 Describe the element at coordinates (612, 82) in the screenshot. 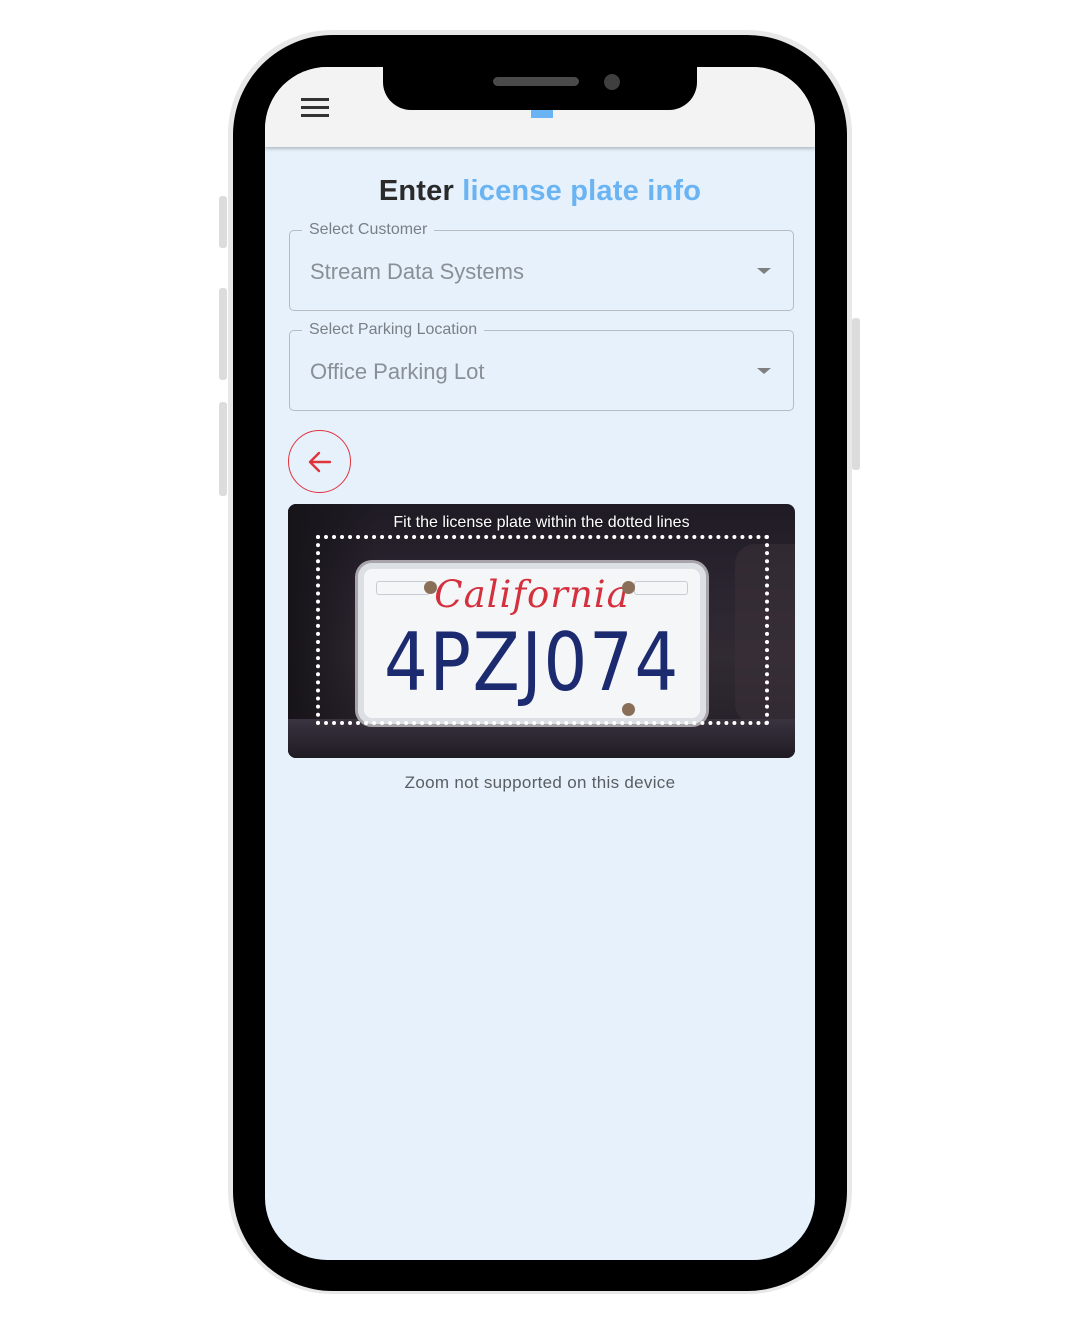

I see `front-camera` at that location.